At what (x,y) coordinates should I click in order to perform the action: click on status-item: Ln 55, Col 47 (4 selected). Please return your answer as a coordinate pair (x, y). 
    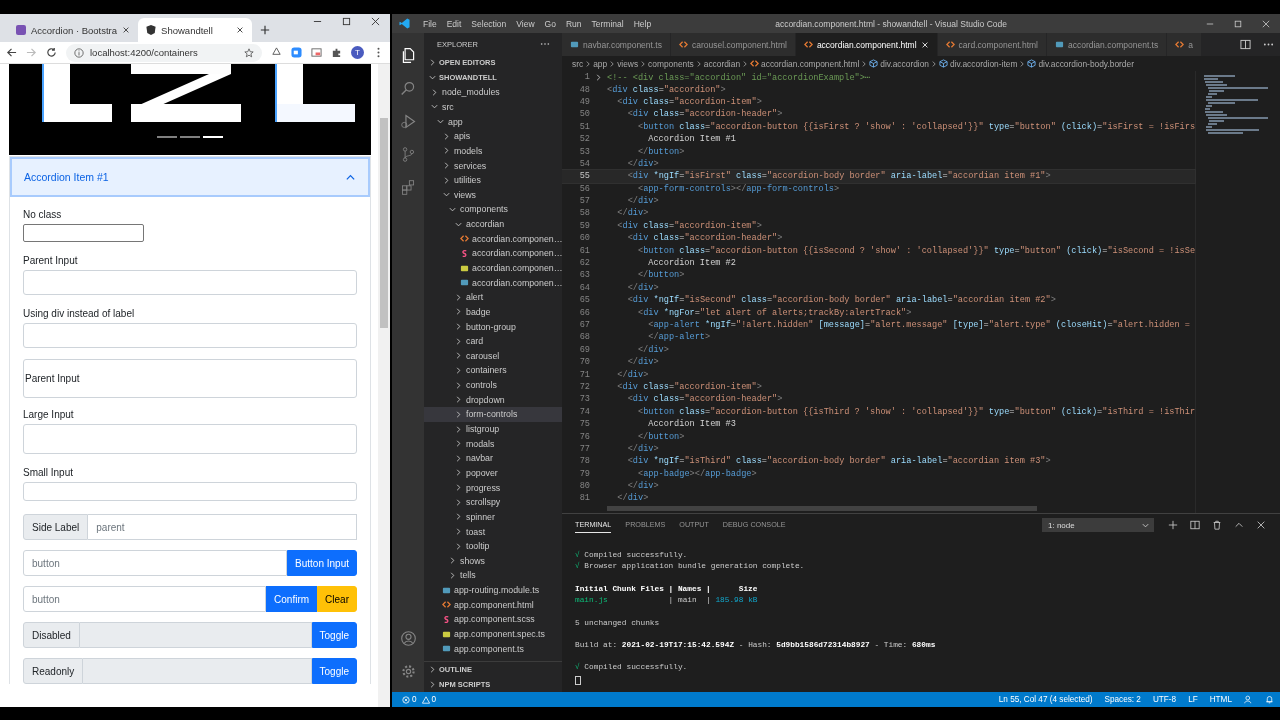
    Looking at the image, I should click on (1045, 699).